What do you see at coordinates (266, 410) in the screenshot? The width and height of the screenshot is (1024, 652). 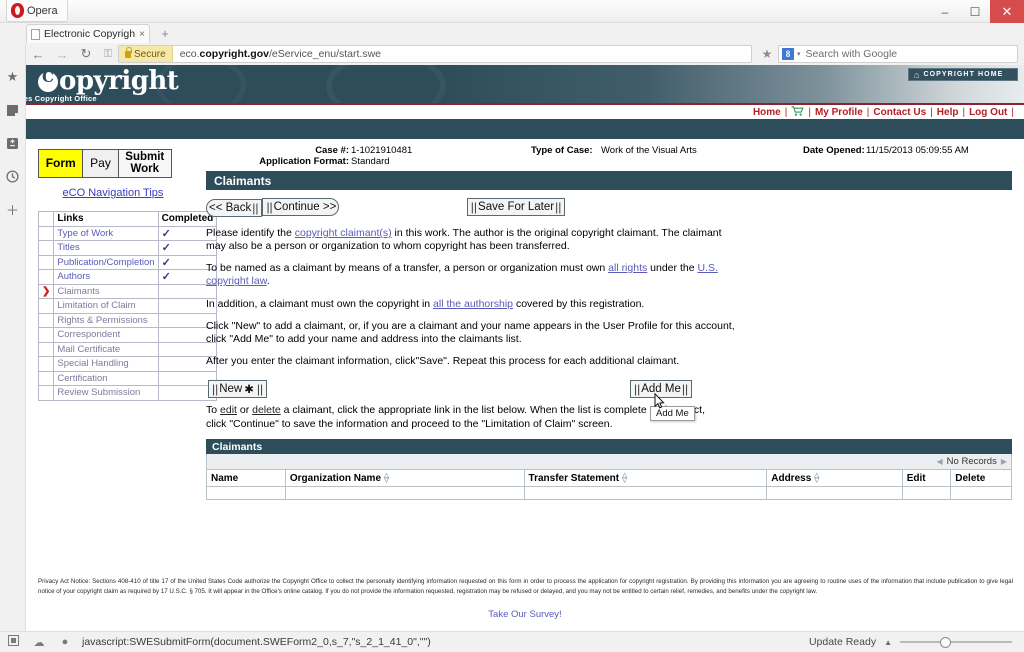 I see `delete-link: delete` at bounding box center [266, 410].